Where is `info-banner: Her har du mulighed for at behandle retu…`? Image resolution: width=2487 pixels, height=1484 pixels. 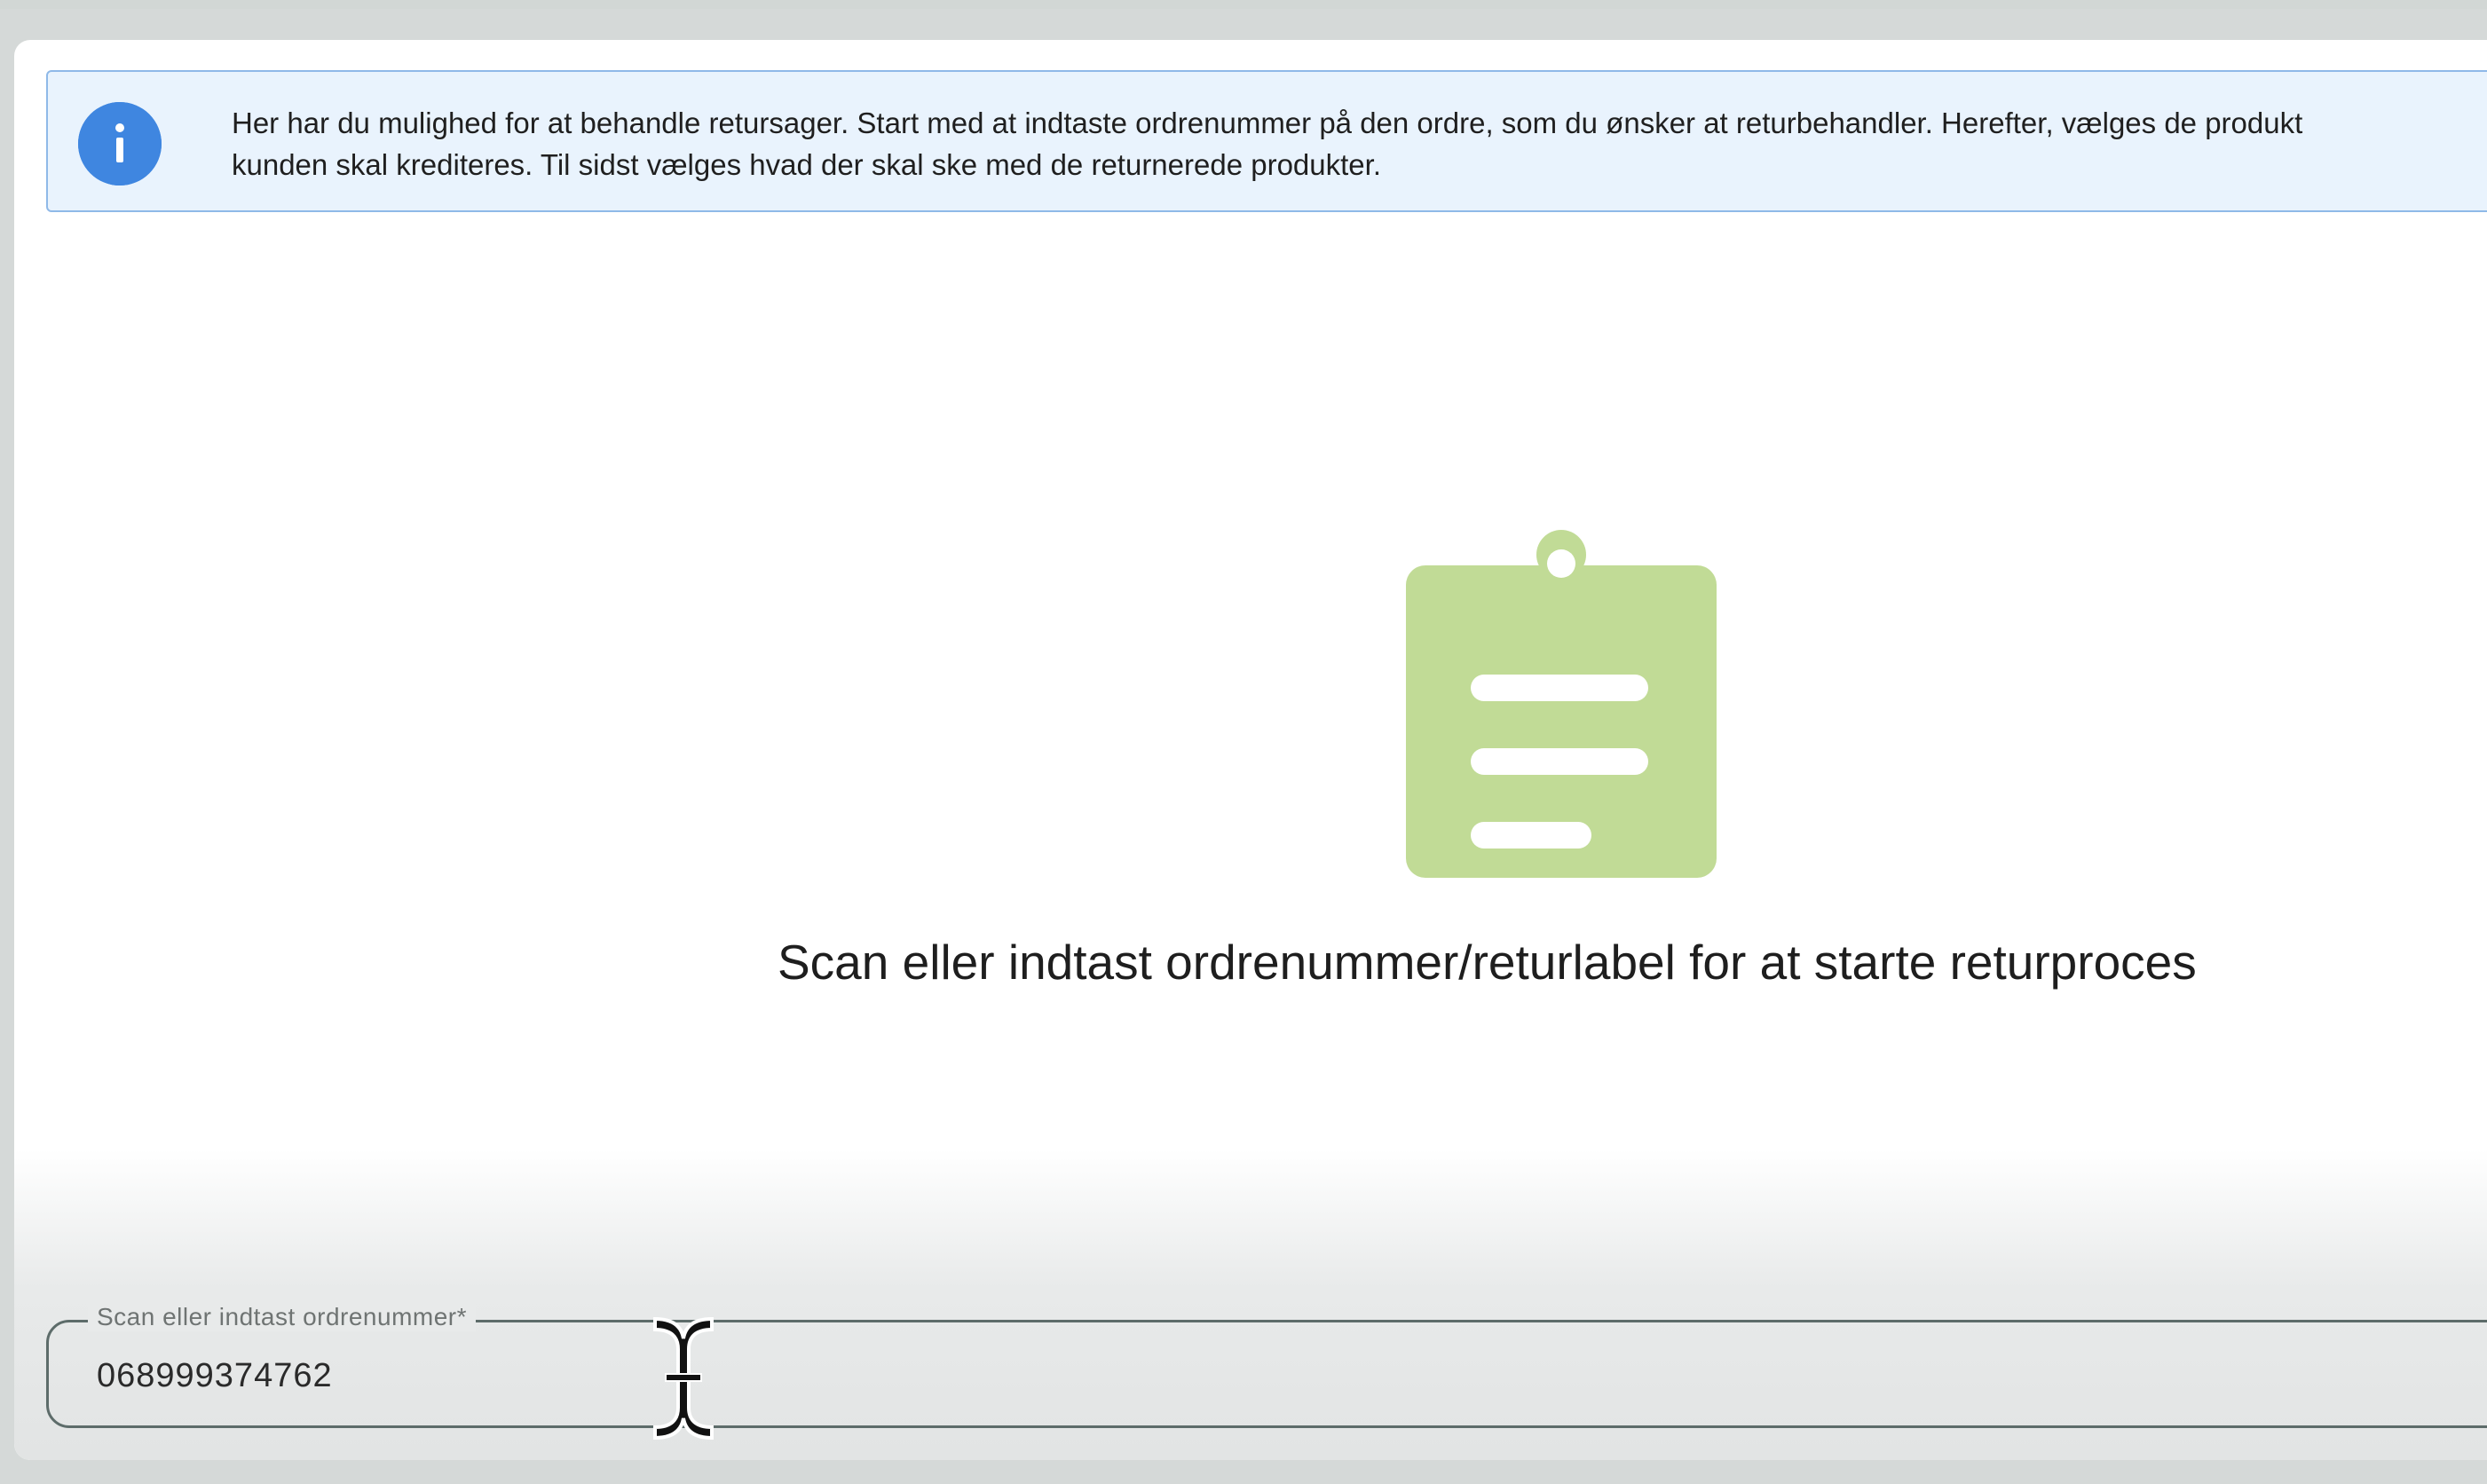 info-banner: Her har du mulighed for at behandle retu… is located at coordinates (1266, 141).